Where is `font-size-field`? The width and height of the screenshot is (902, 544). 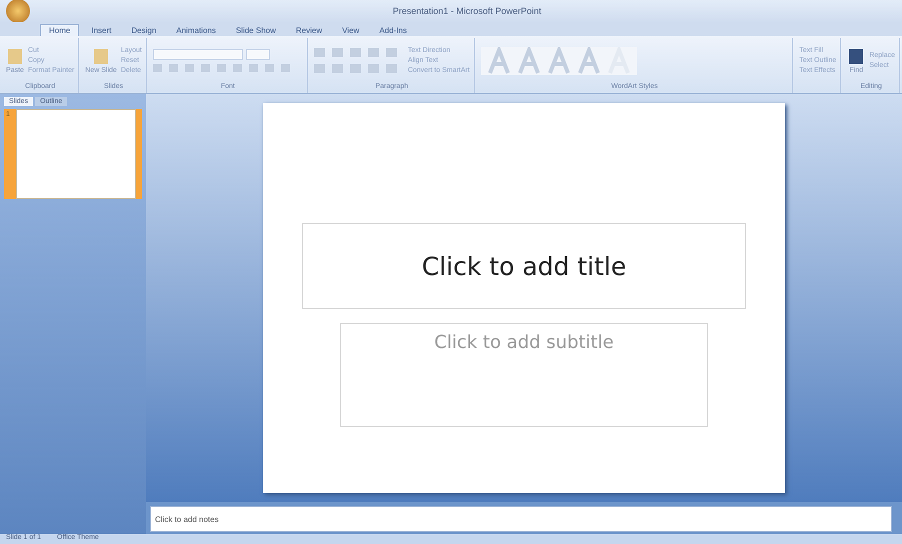
font-size-field is located at coordinates (258, 54).